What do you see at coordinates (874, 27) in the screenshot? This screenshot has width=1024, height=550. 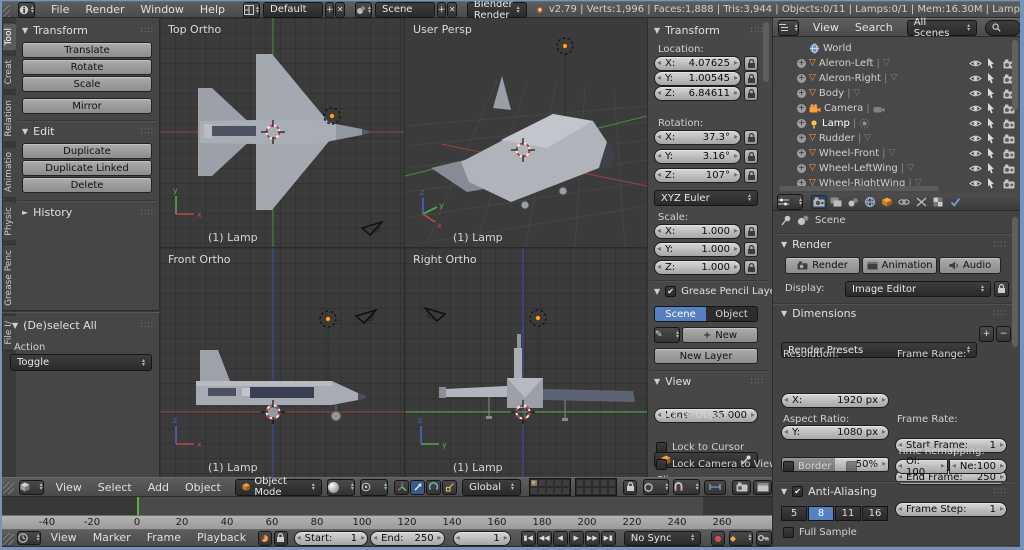 I see `menu-item: Search` at bounding box center [874, 27].